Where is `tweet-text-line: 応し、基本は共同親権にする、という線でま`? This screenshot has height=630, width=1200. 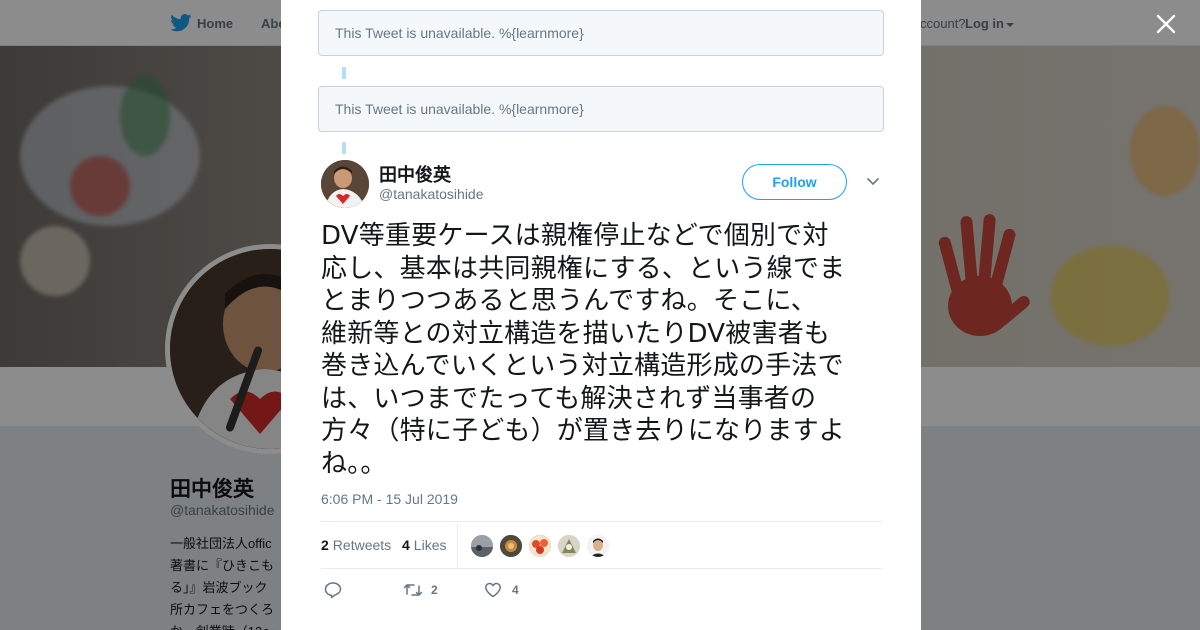
tweet-text-line: 応し、基本は共同親権にする、という線でま is located at coordinates (583, 268).